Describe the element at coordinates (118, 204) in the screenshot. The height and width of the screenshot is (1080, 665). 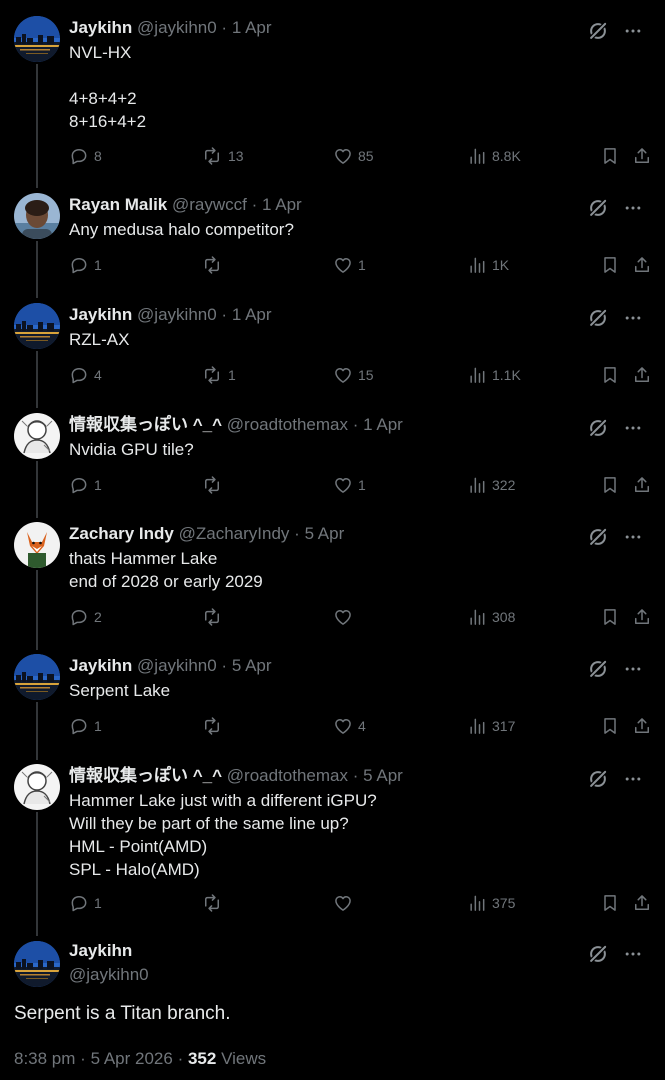
I see `display-name: Rayan Malik` at that location.